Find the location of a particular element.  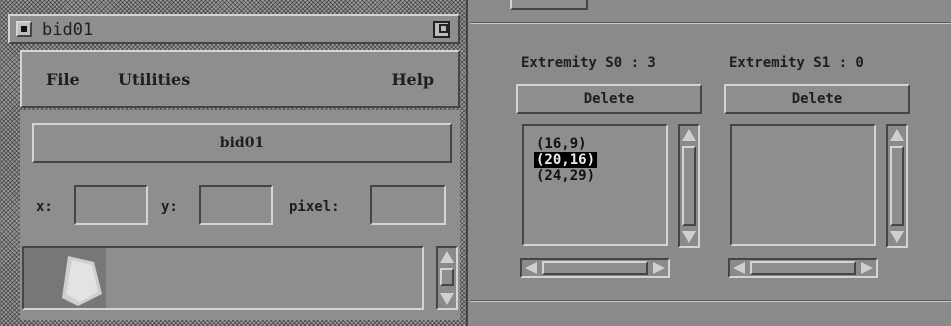

top-partial-button is located at coordinates (549, 5).